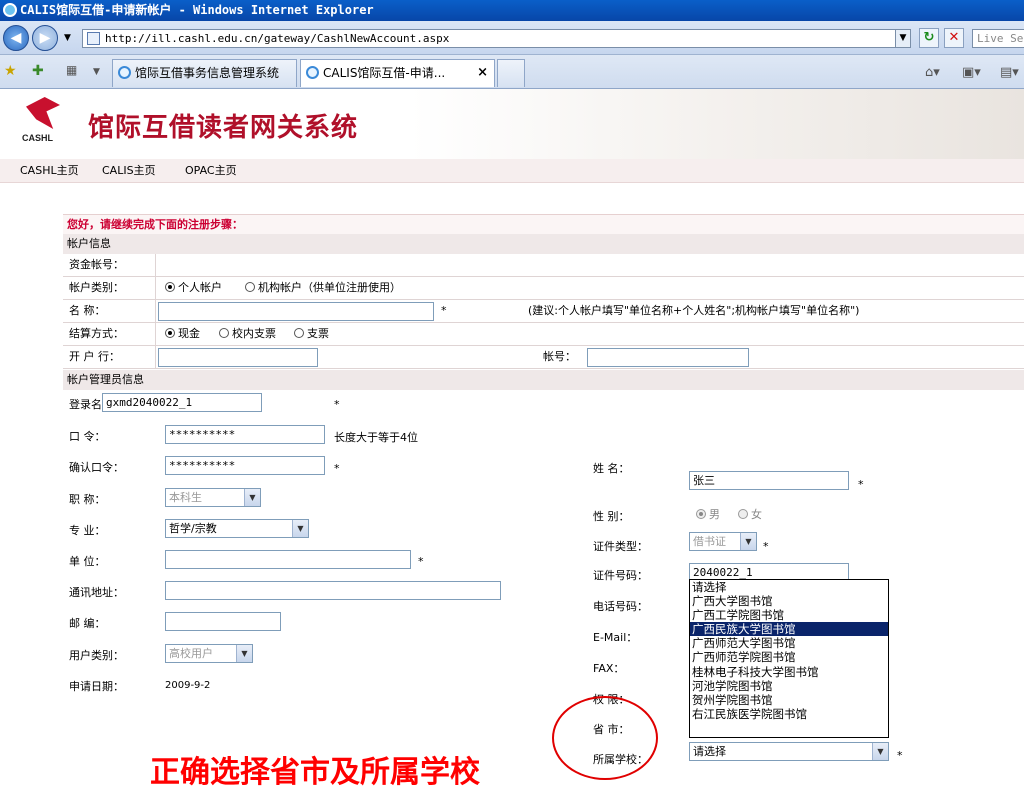 The image size is (1024, 791). I want to click on stop-icon: ✕, so click(954, 38).